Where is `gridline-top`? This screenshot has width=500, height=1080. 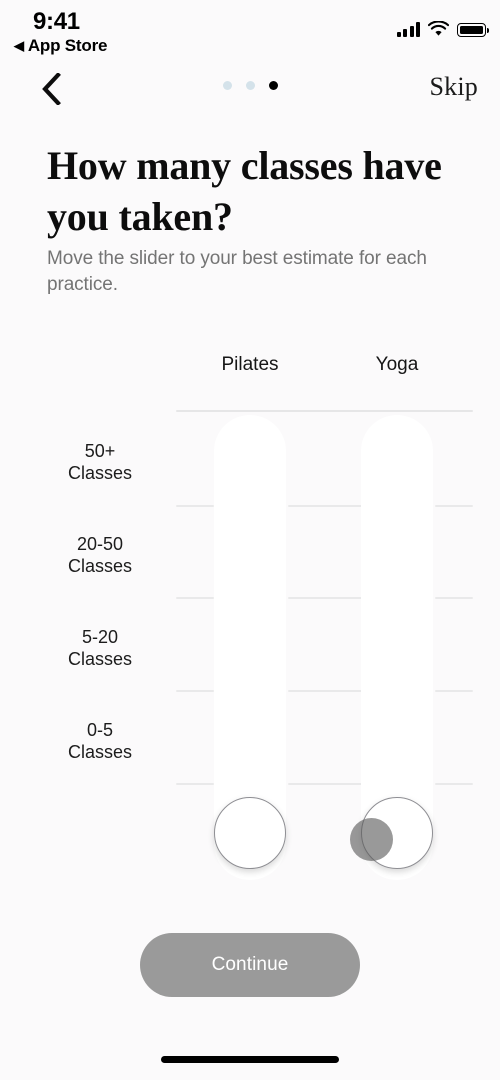
gridline-top is located at coordinates (324, 411).